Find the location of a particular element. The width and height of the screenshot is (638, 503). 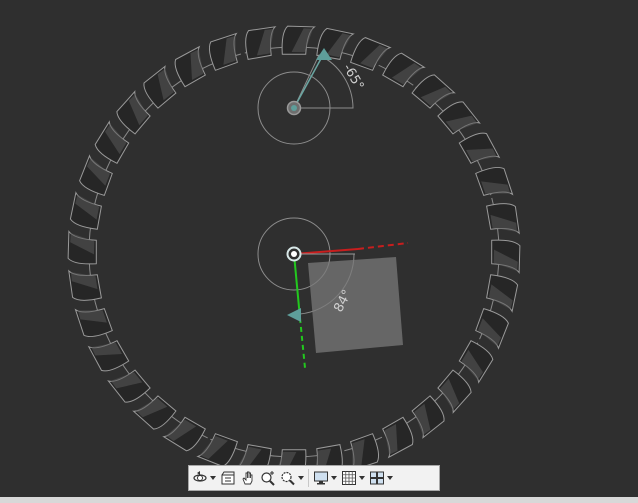

rotation-gizmo-center: 84° is located at coordinates (333, 293).